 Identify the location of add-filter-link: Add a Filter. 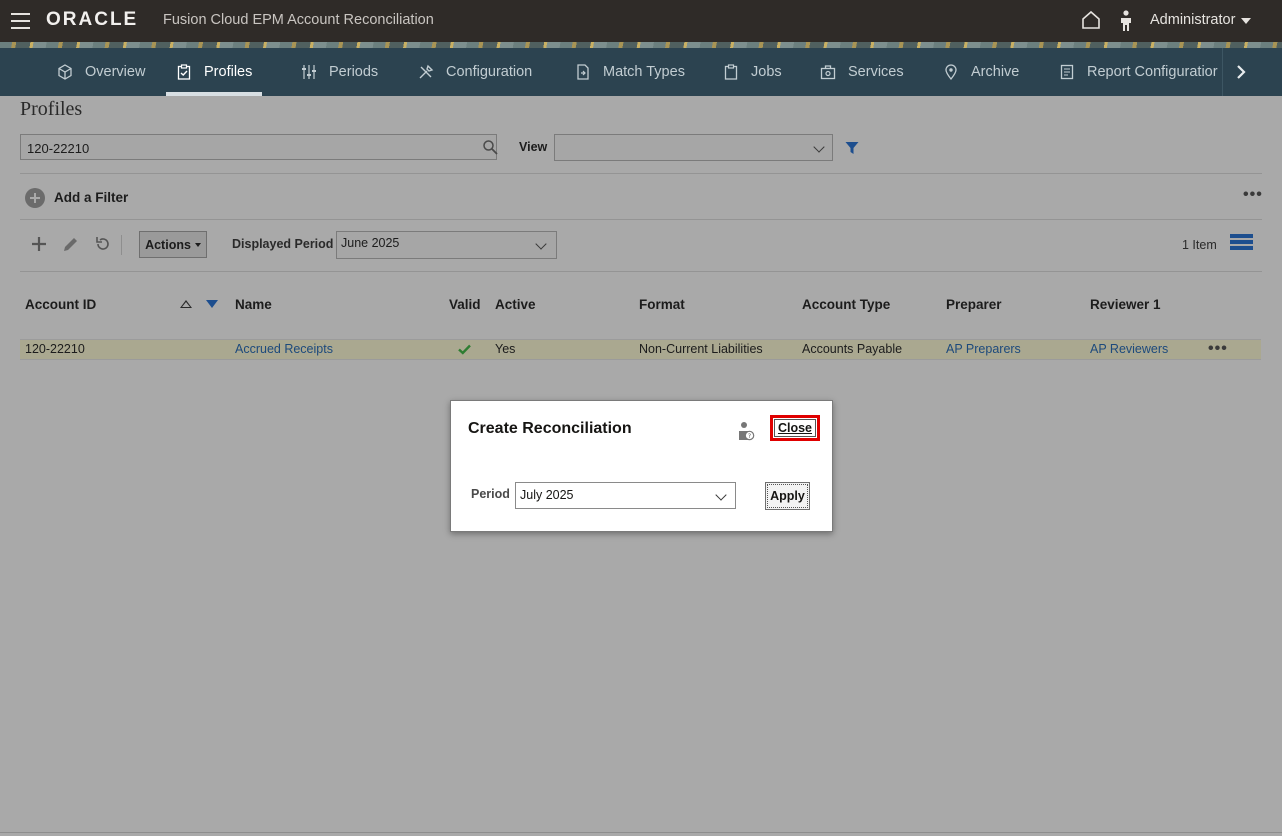
(91, 197).